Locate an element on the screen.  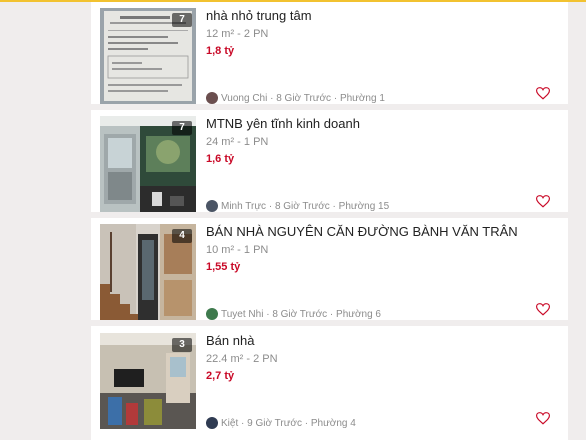
listing-size: 24 m² - 1 PN is located at coordinates (237, 142).